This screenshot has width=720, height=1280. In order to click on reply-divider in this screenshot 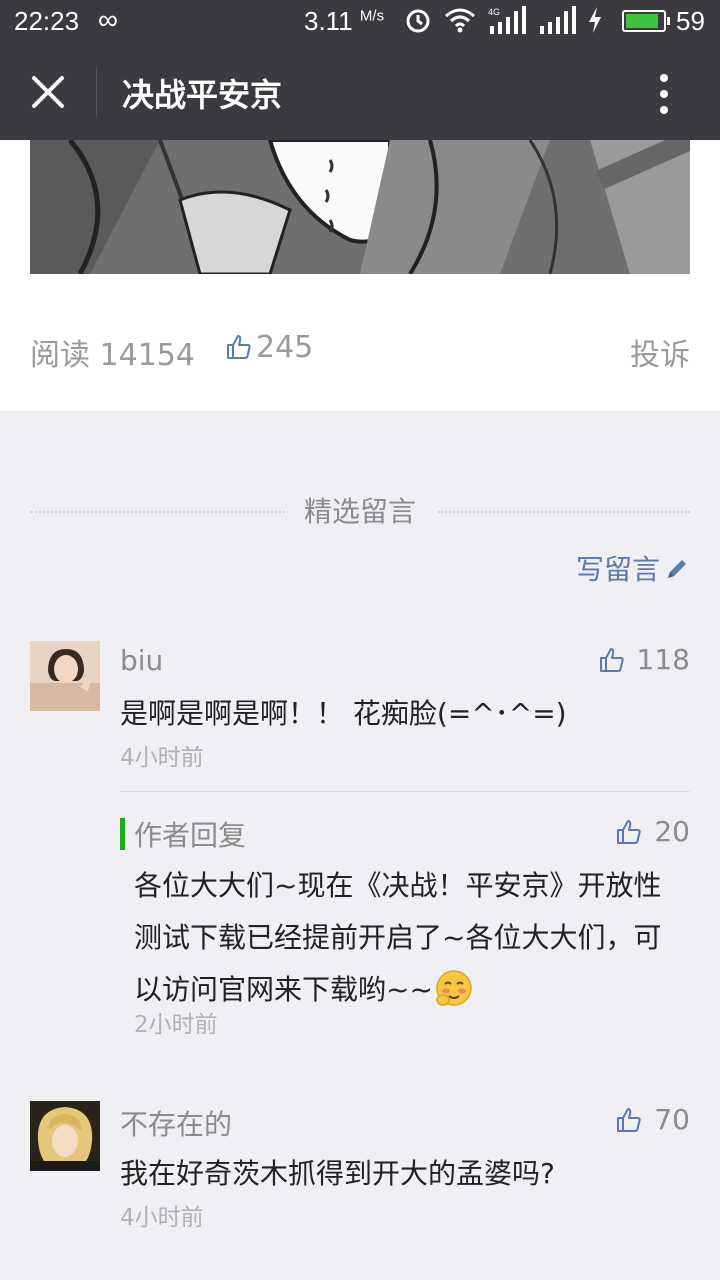, I will do `click(405, 791)`.